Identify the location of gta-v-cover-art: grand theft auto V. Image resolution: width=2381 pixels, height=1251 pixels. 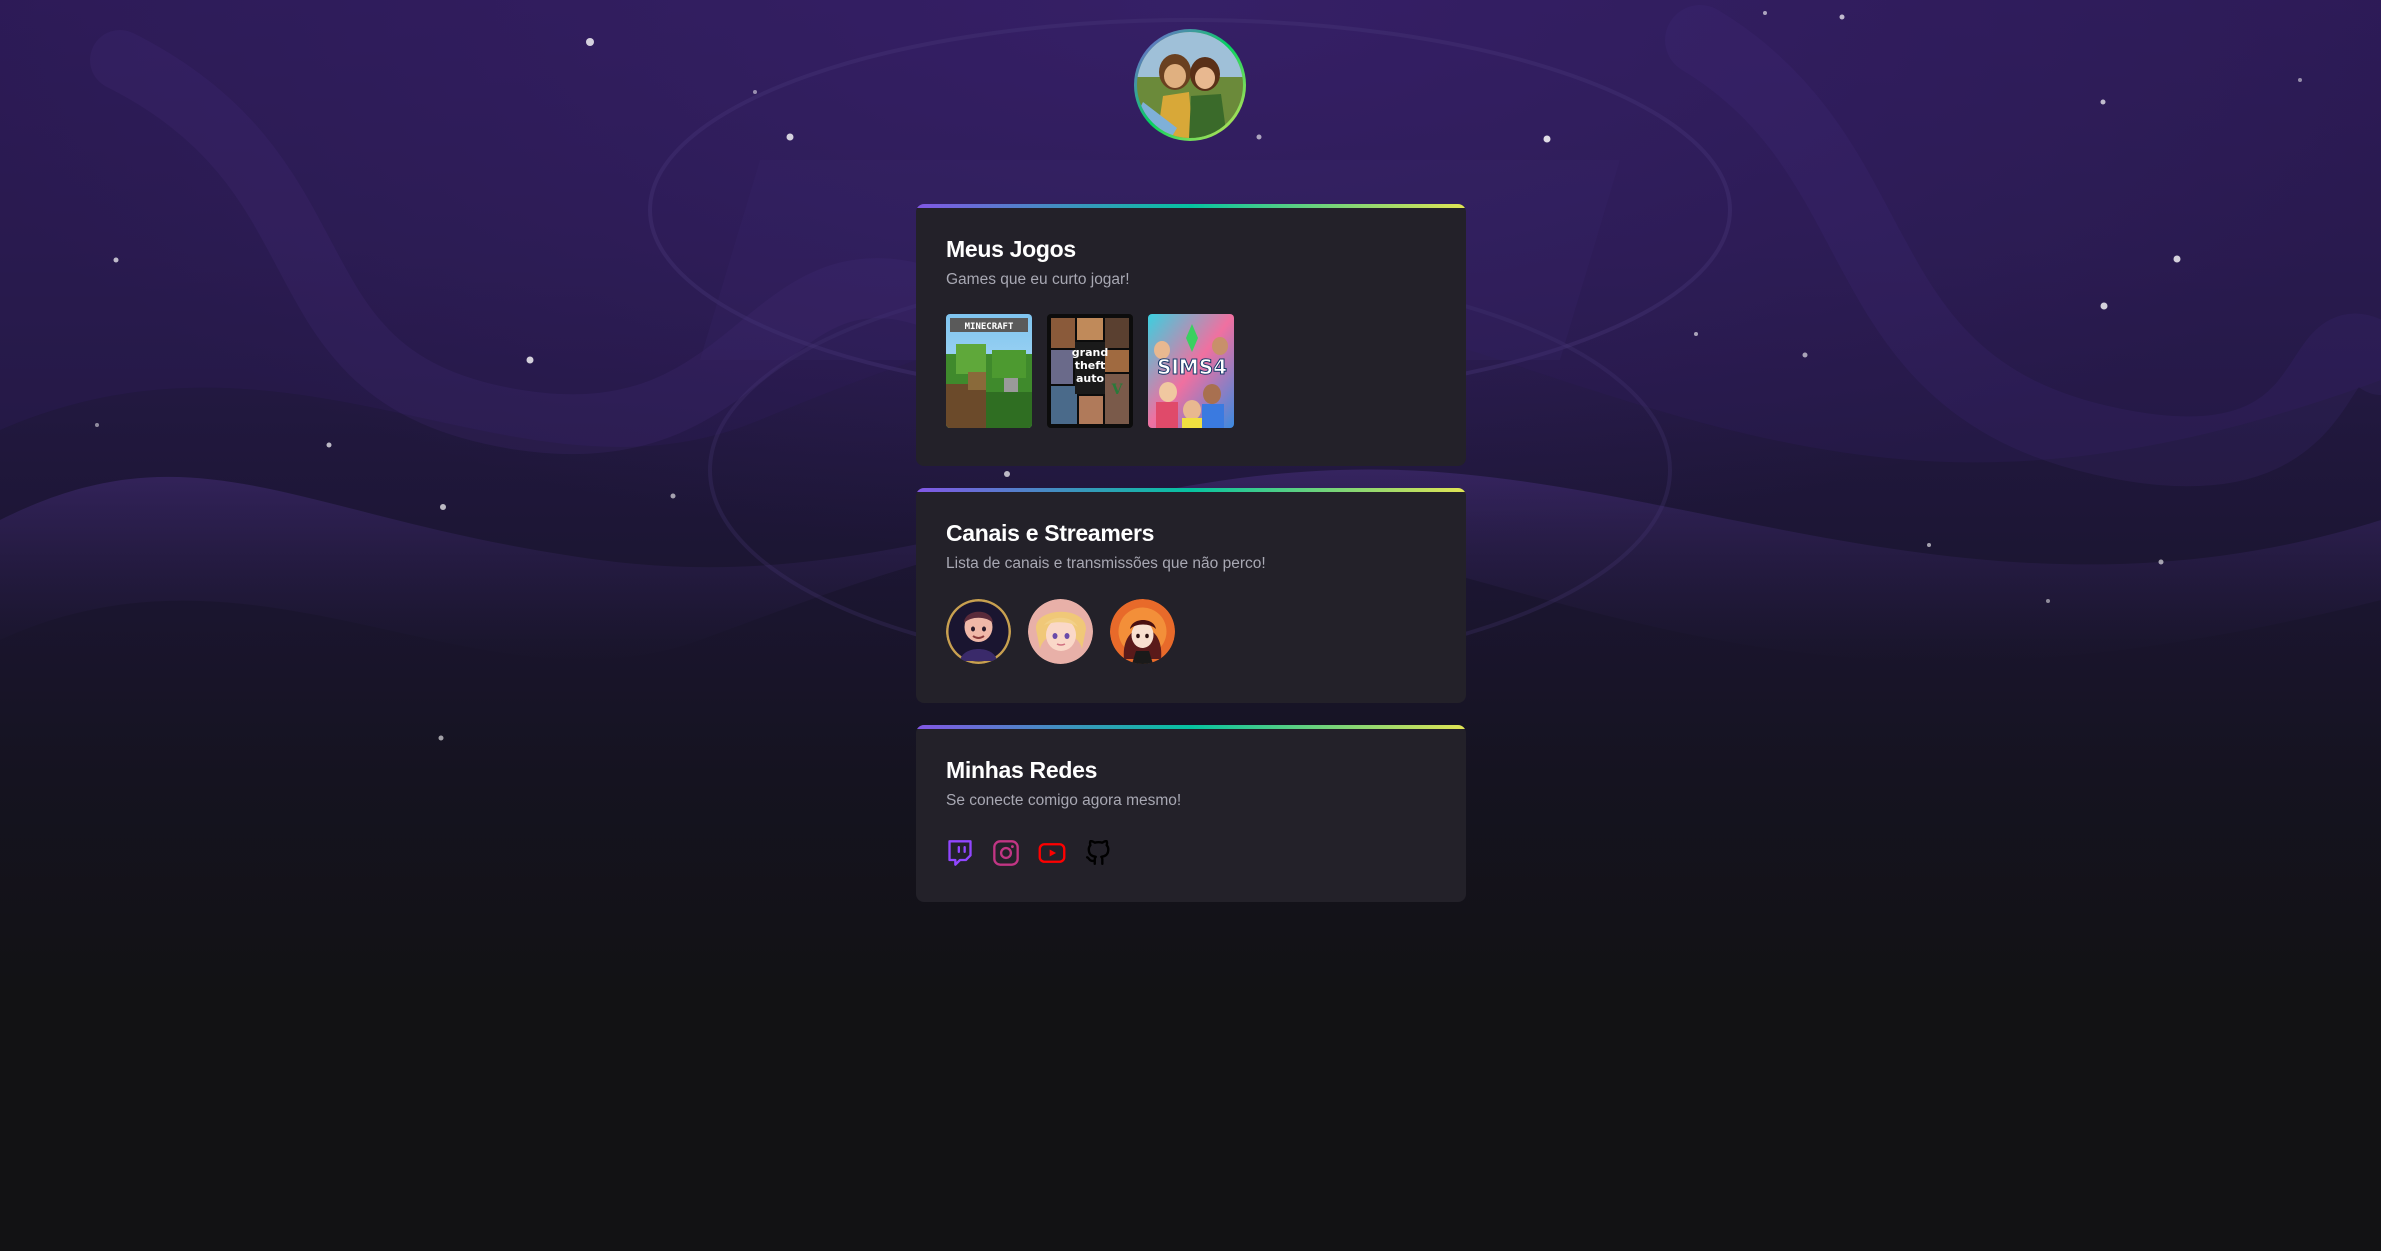
(1090, 371).